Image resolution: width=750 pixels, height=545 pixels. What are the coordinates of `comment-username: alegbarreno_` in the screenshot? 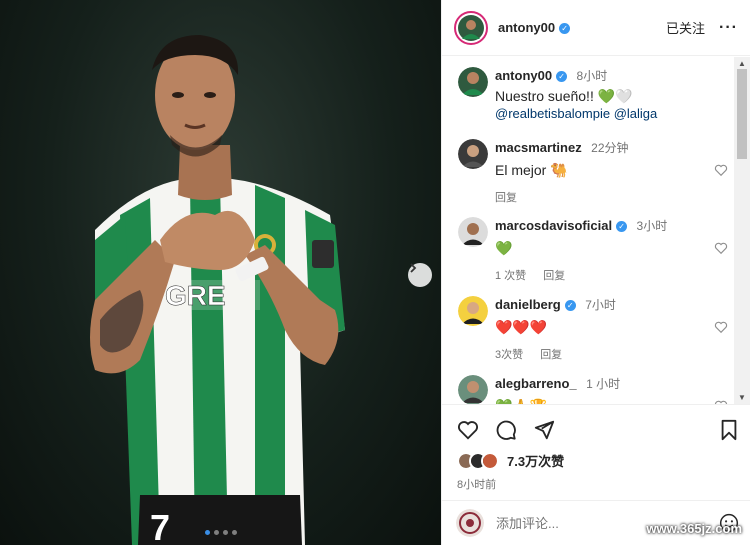 It's located at (536, 383).